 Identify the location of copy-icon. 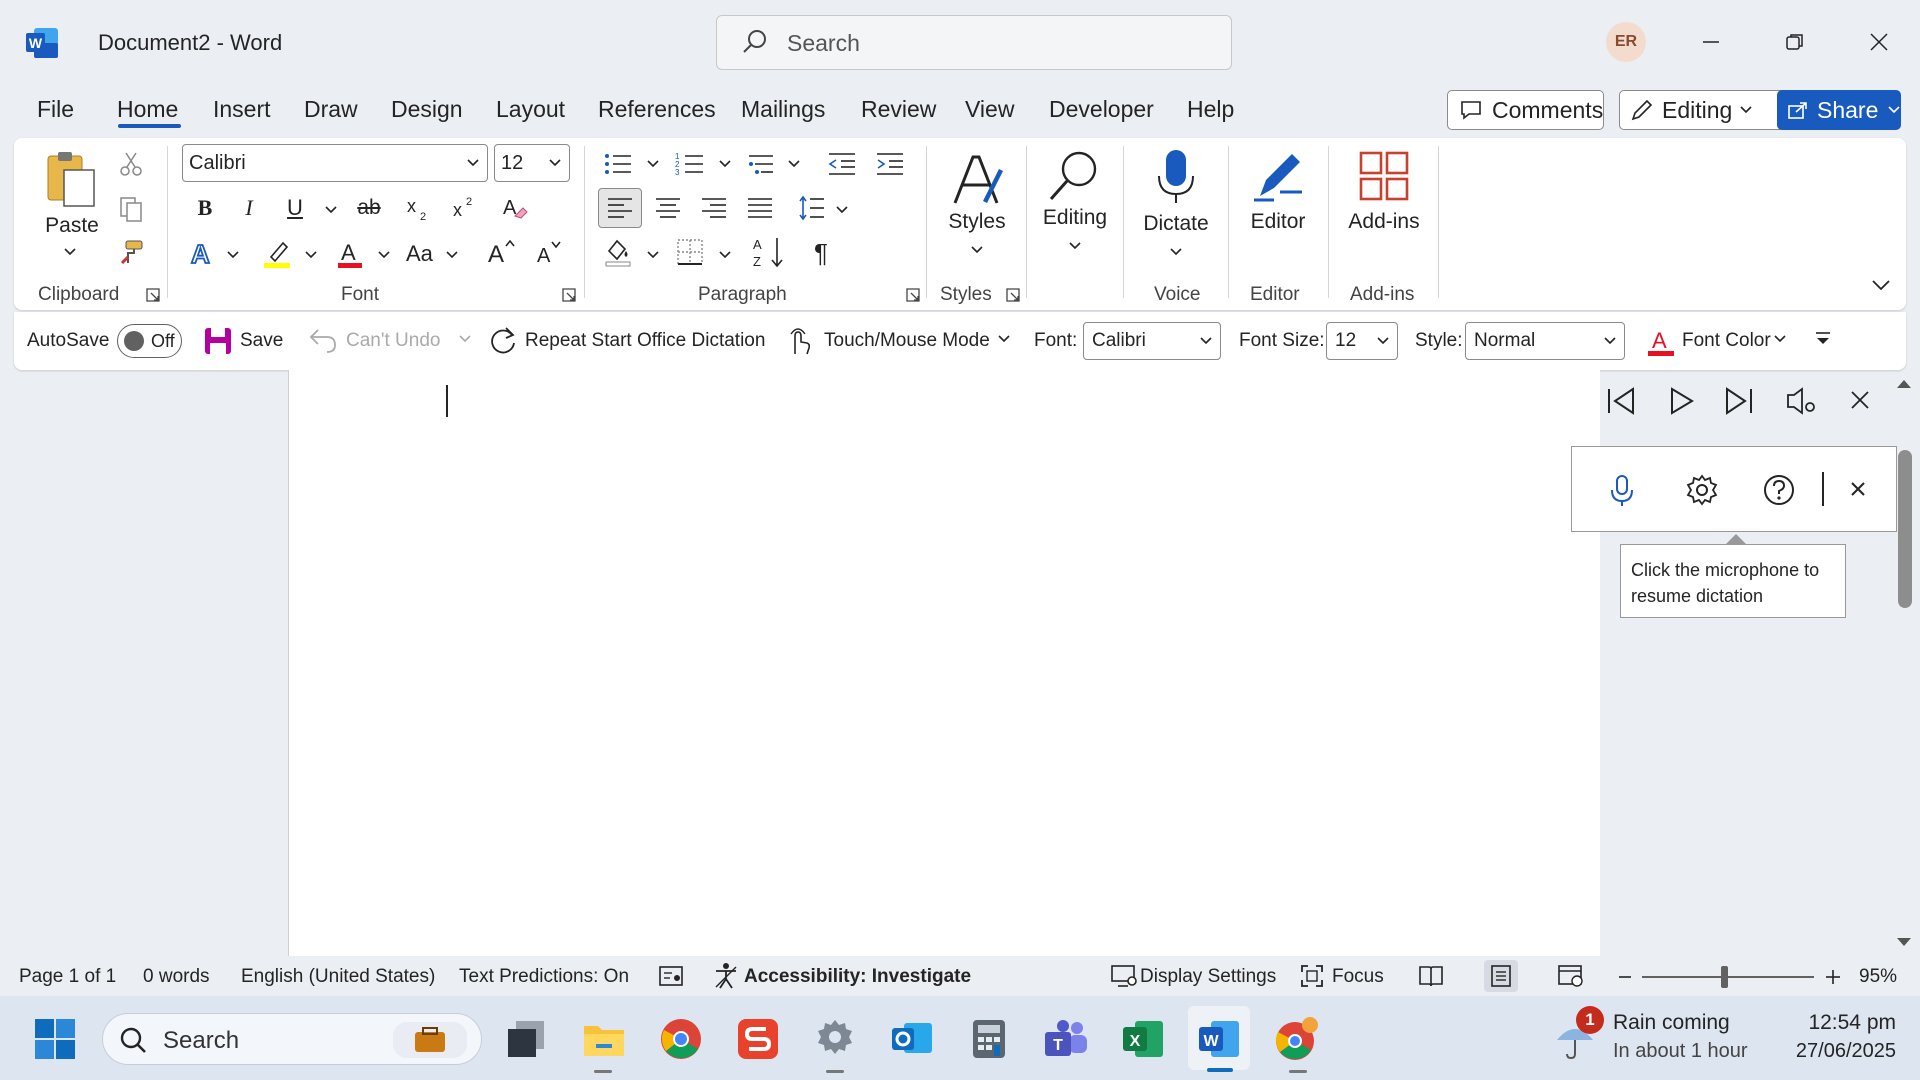
(131, 209).